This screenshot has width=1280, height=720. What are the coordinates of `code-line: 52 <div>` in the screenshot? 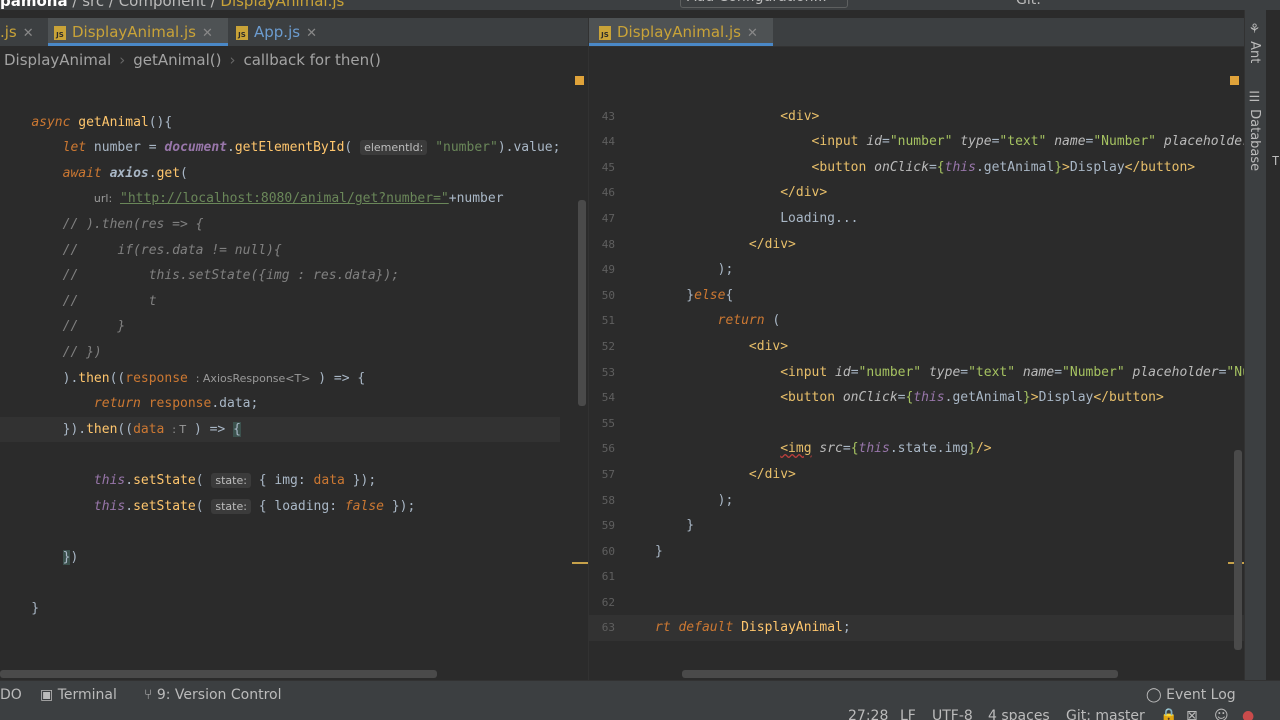 It's located at (695, 346).